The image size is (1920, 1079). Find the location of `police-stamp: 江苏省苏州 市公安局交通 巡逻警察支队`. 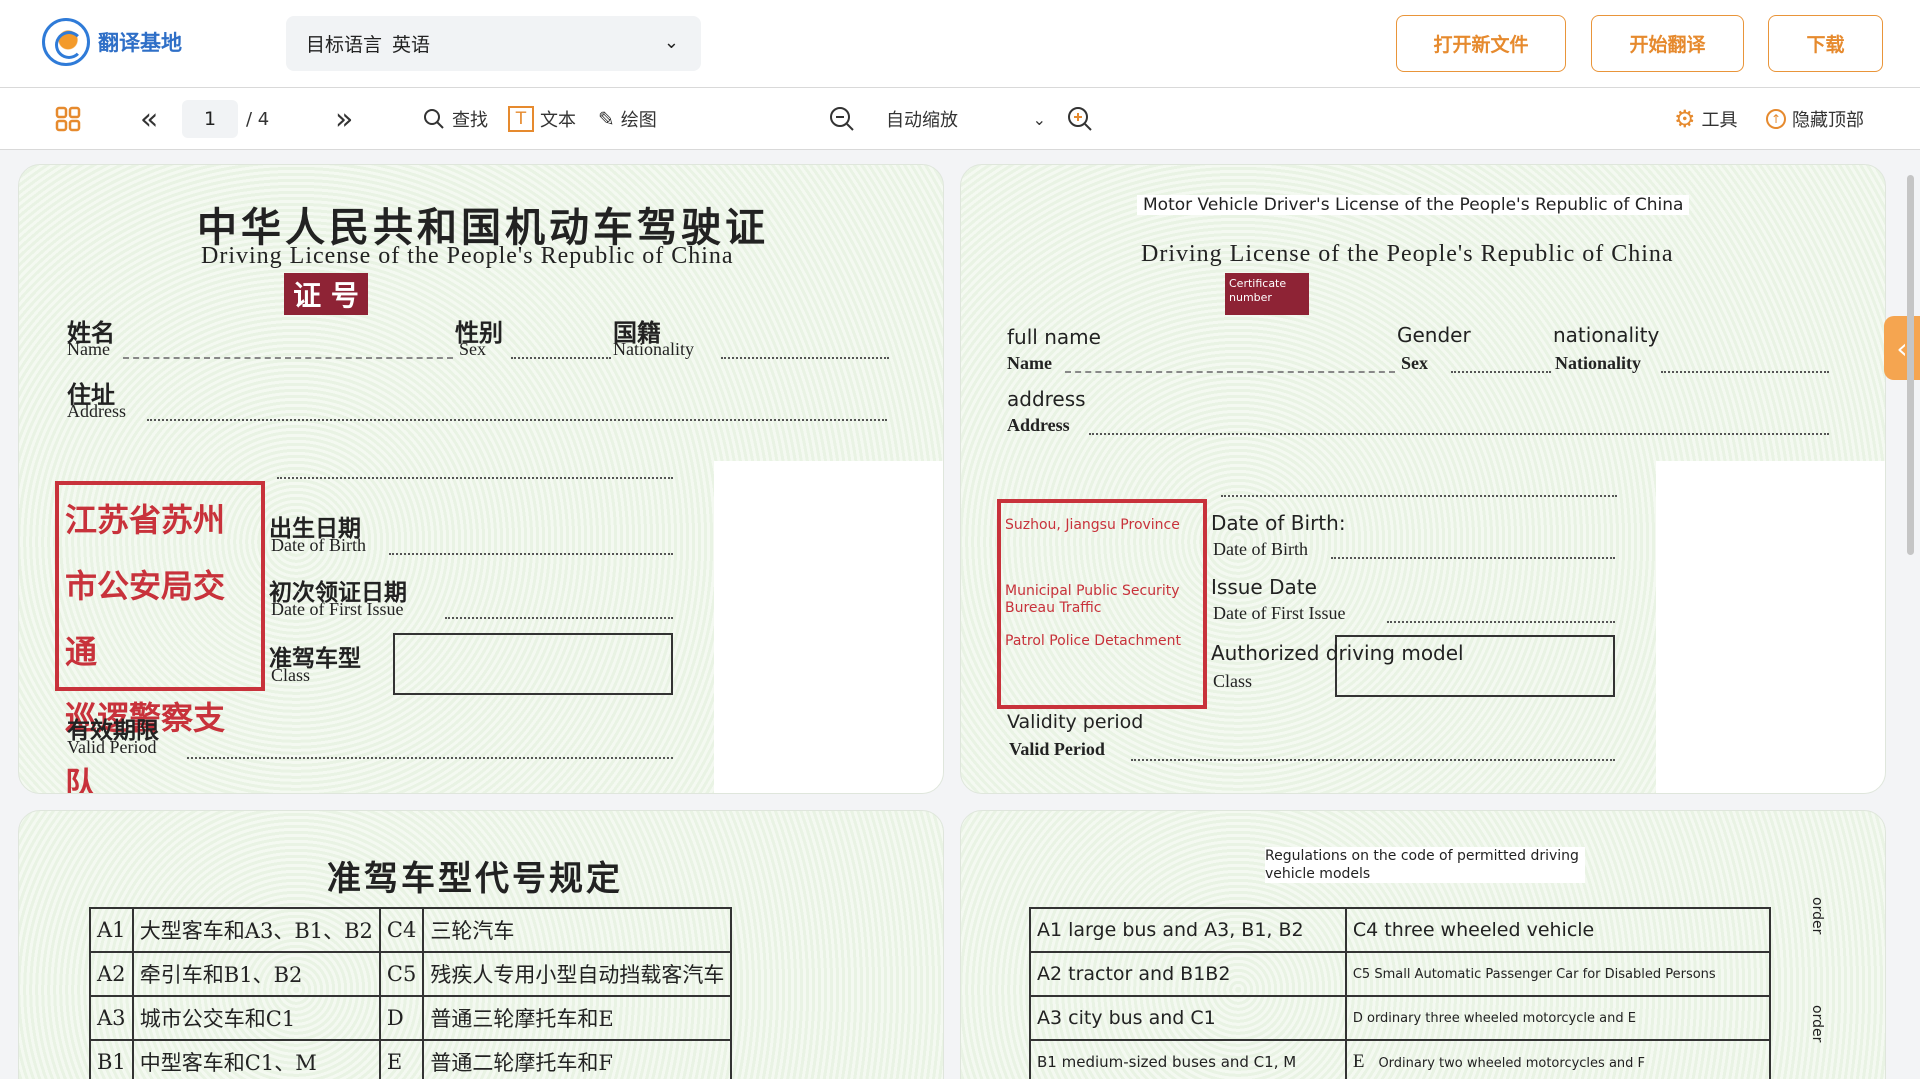

police-stamp: 江苏省苏州 市公安局交通 巡逻警察支队 is located at coordinates (160, 637).